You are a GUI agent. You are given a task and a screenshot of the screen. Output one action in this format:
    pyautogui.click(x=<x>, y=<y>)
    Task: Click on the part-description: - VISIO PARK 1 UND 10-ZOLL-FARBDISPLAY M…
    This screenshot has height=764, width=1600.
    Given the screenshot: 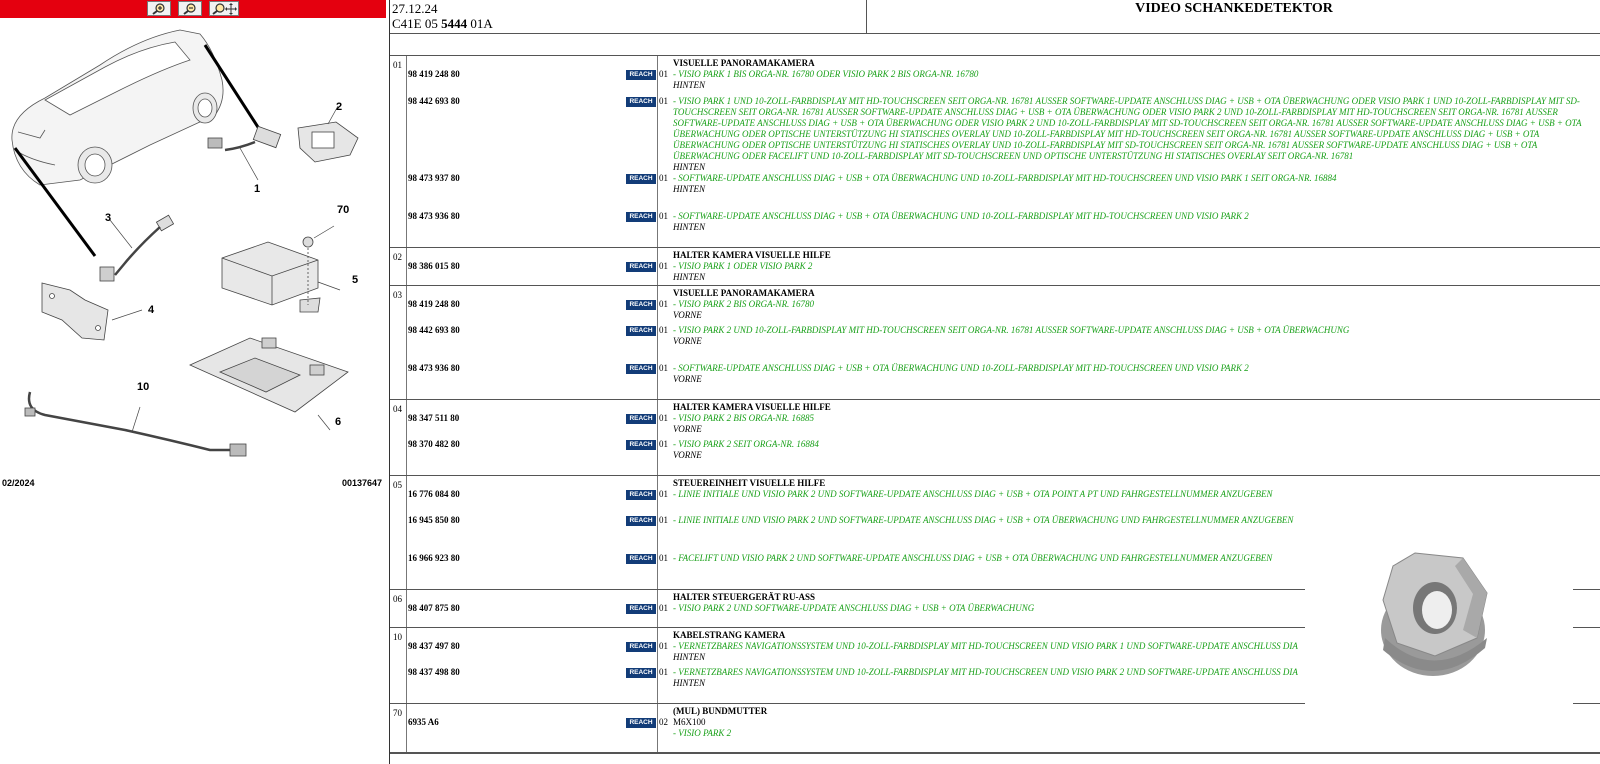 What is the action you would take?
    pyautogui.click(x=1127, y=128)
    